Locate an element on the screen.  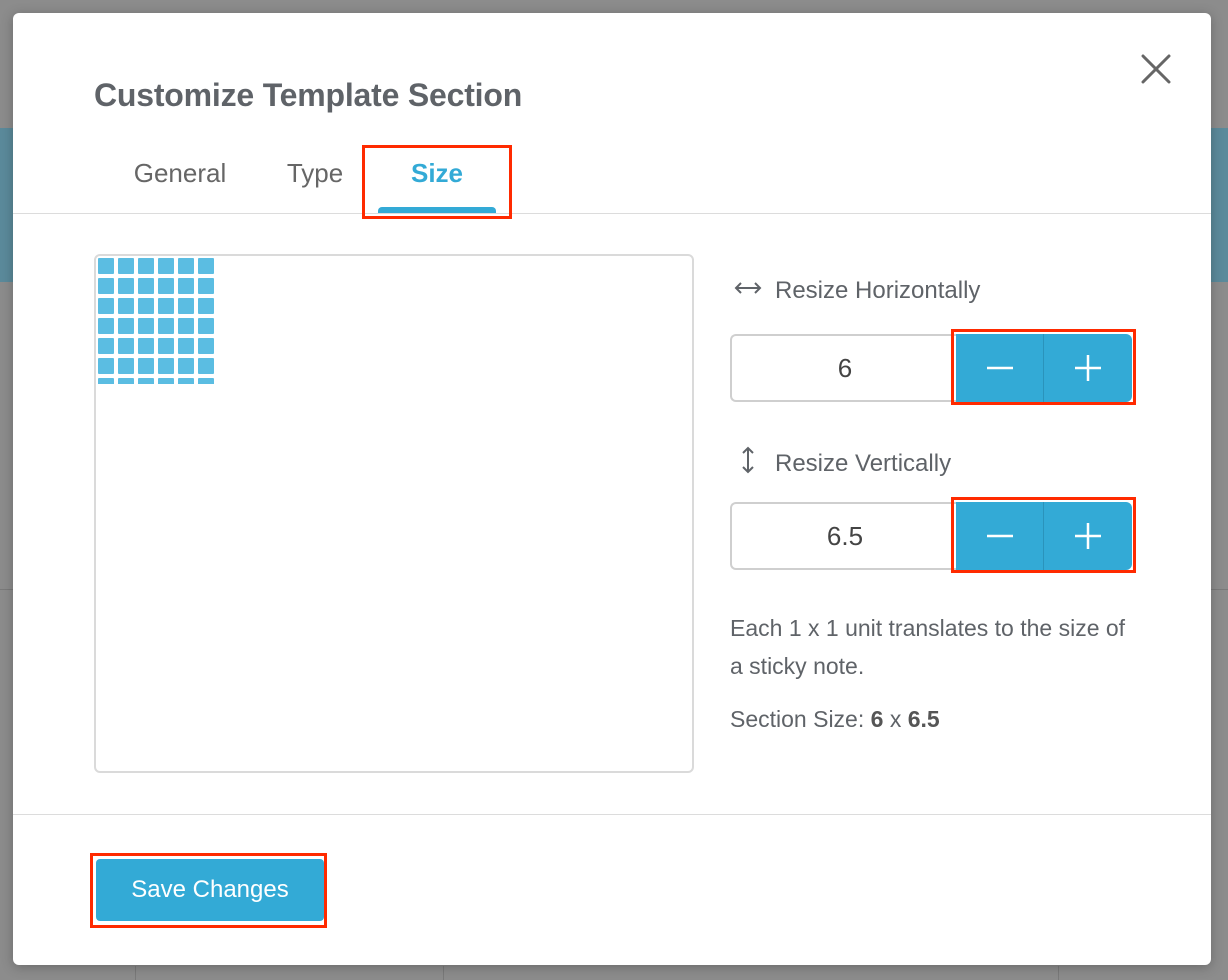
preview-grid is located at coordinates (157, 321).